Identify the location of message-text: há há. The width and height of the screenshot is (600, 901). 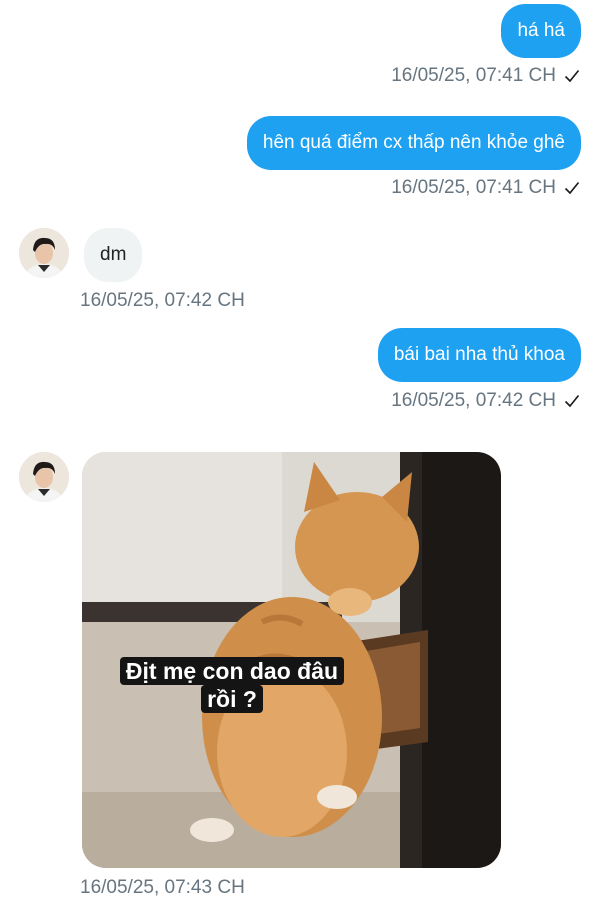
(541, 30).